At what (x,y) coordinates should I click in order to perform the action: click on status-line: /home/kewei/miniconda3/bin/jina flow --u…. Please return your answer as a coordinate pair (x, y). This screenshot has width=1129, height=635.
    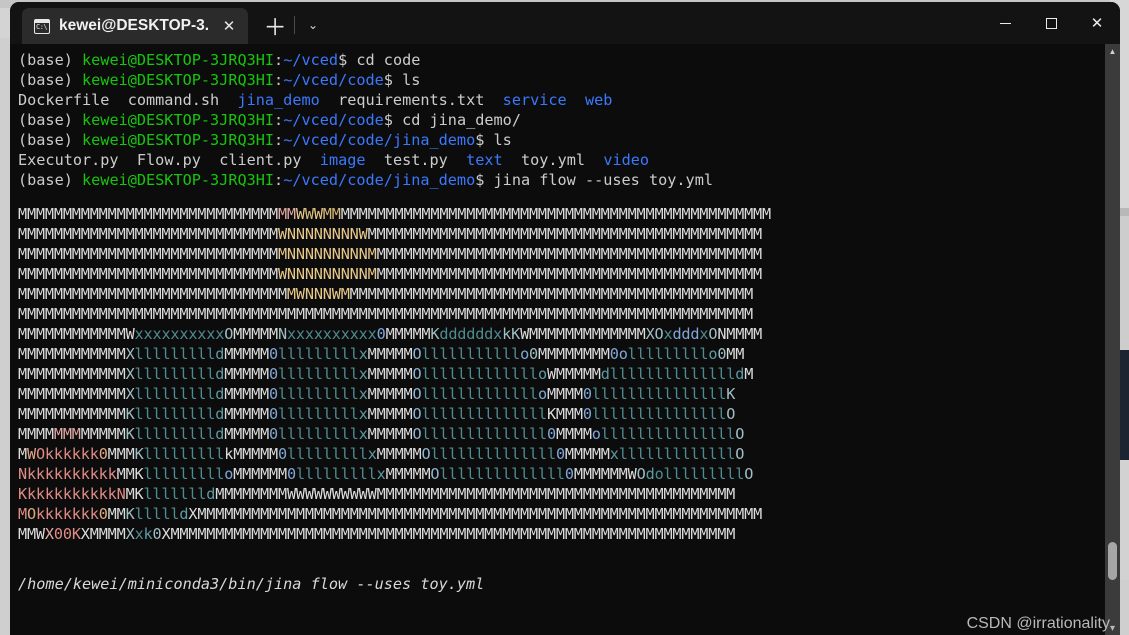
    Looking at the image, I should click on (251, 584).